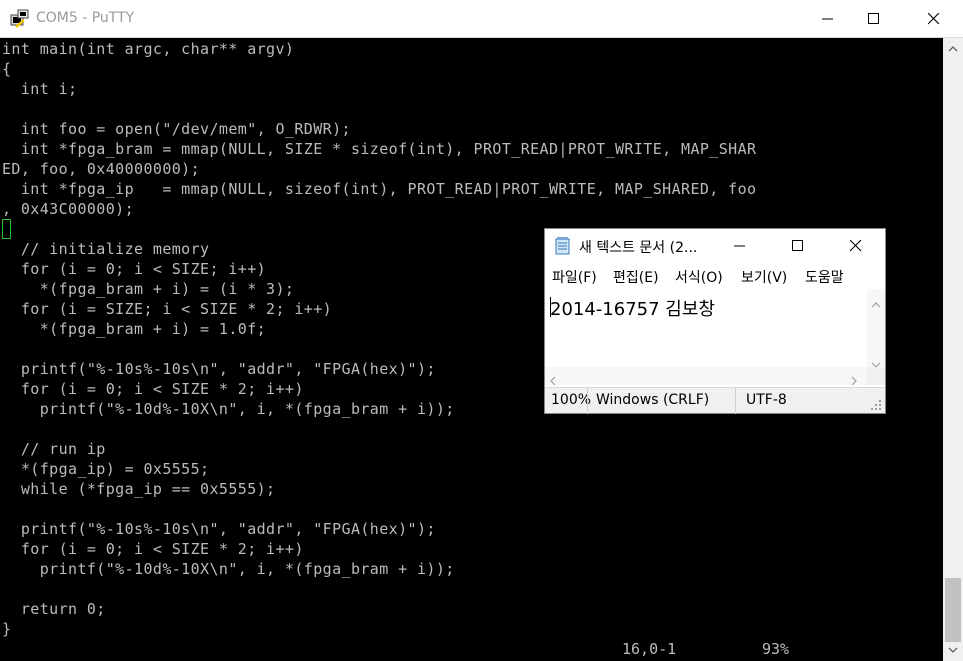  I want to click on terminal-line: int i;, so click(40, 89).